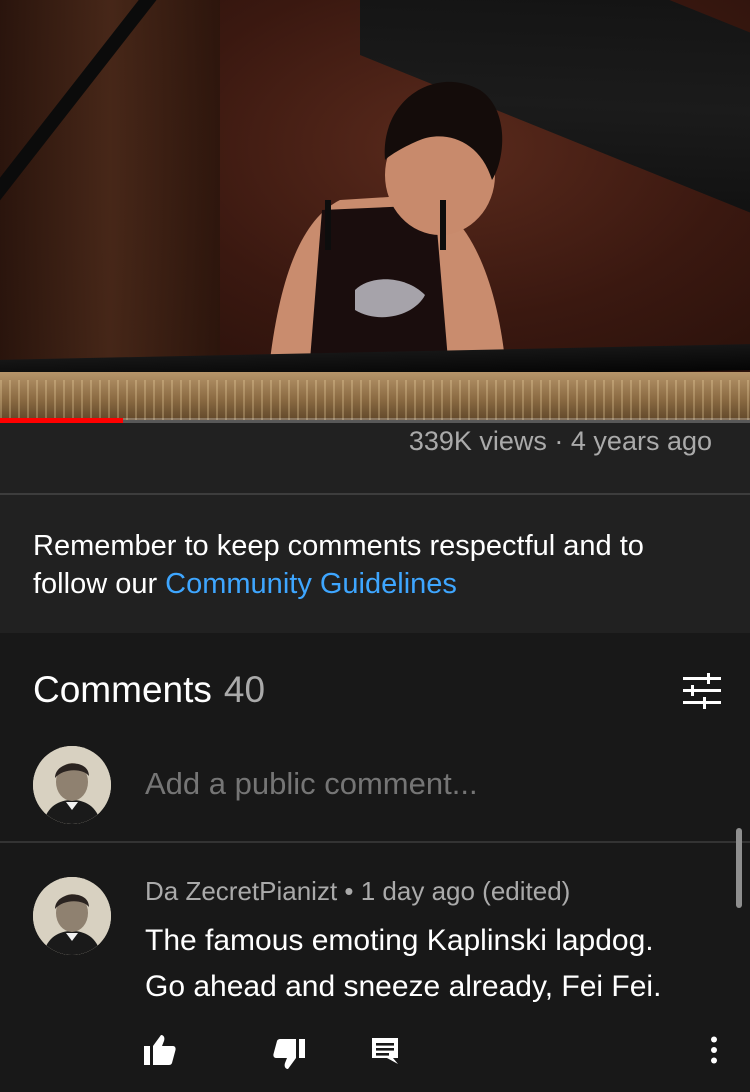 Image resolution: width=750 pixels, height=1092 pixels. Describe the element at coordinates (714, 1050) in the screenshot. I see `more-vertical-icon` at that location.